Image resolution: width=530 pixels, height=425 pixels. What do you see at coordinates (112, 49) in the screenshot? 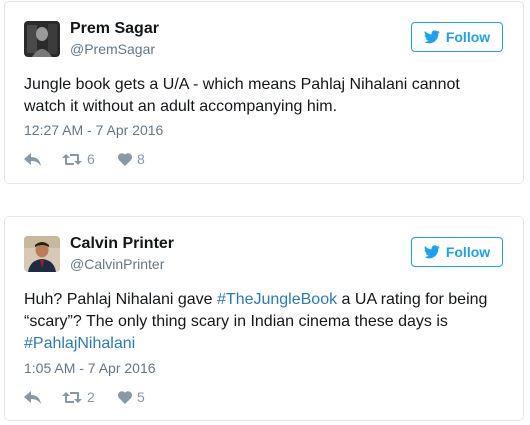
I see `user-handle: @PremSagar` at bounding box center [112, 49].